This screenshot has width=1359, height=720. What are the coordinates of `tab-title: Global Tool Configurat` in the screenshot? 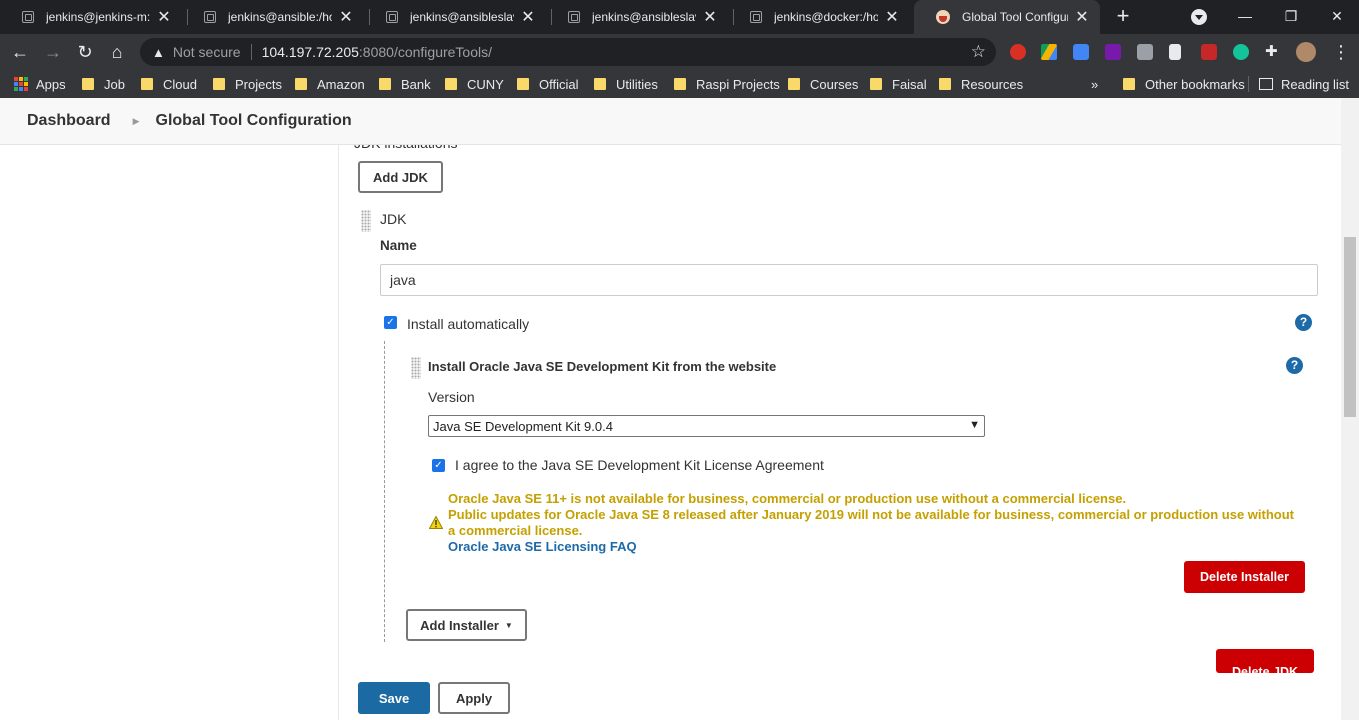 It's located at (1015, 17).